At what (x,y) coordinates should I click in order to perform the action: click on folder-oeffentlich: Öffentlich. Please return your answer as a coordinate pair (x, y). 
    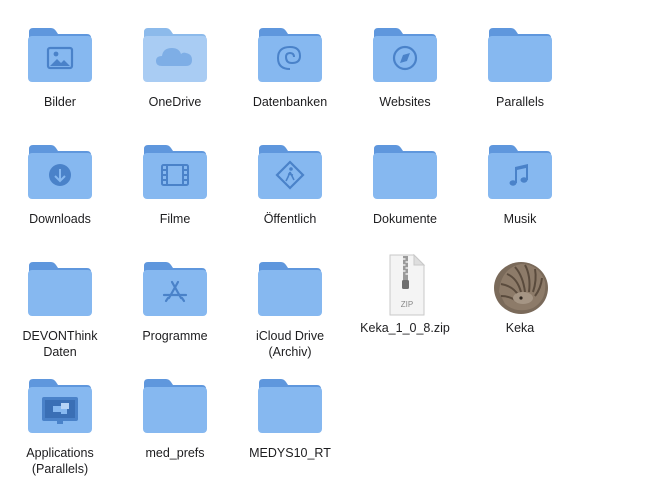
    Looking at the image, I should click on (290, 185).